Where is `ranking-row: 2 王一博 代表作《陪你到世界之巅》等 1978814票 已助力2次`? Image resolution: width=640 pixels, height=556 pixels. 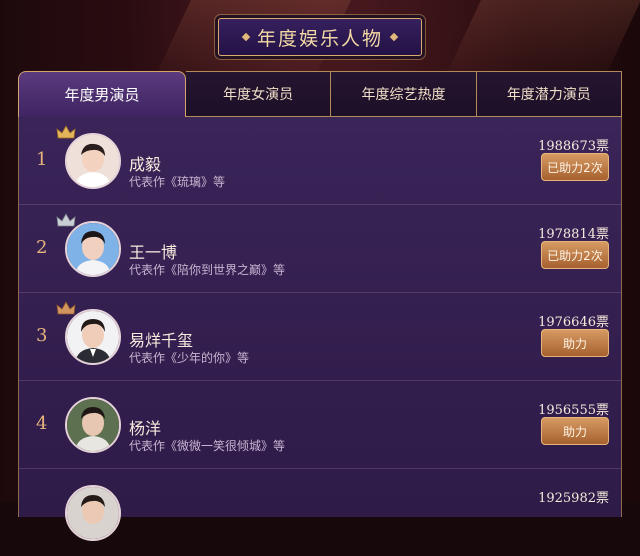 ranking-row: 2 王一博 代表作《陪你到世界之巅》等 1978814票 已助力2次 is located at coordinates (320, 249).